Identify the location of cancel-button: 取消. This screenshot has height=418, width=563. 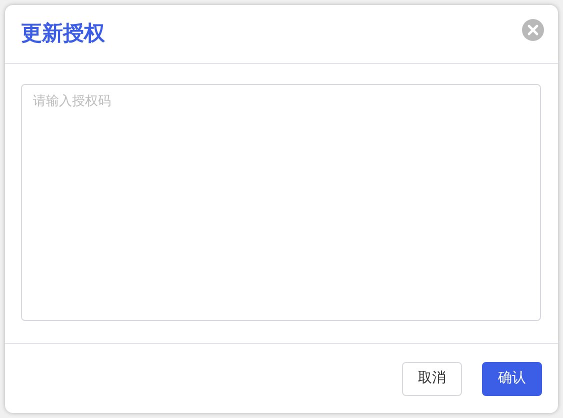
(432, 379).